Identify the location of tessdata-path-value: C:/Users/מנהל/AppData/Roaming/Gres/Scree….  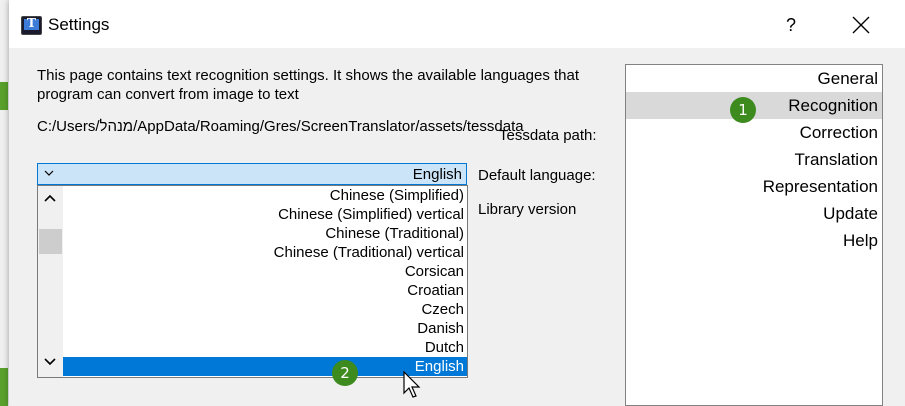
(280, 126).